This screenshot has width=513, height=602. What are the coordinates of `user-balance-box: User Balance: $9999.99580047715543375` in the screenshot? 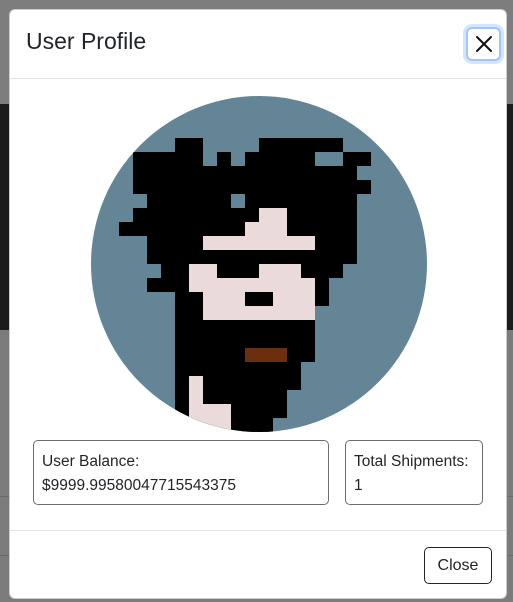 It's located at (181, 472).